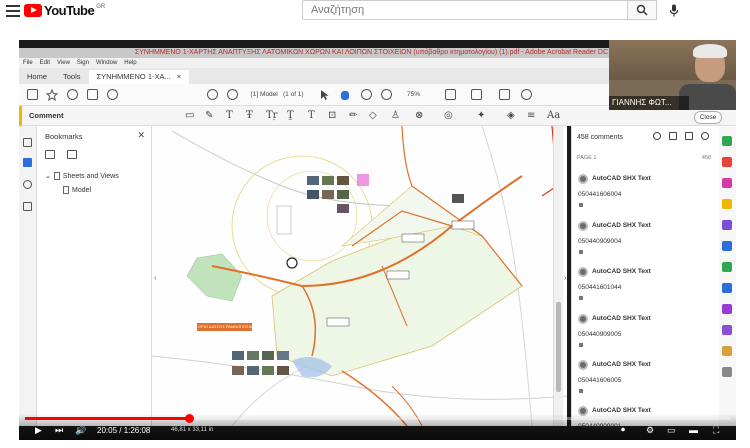 The width and height of the screenshot is (750, 448). I want to click on bookmark-item-model: Model, so click(77, 190).